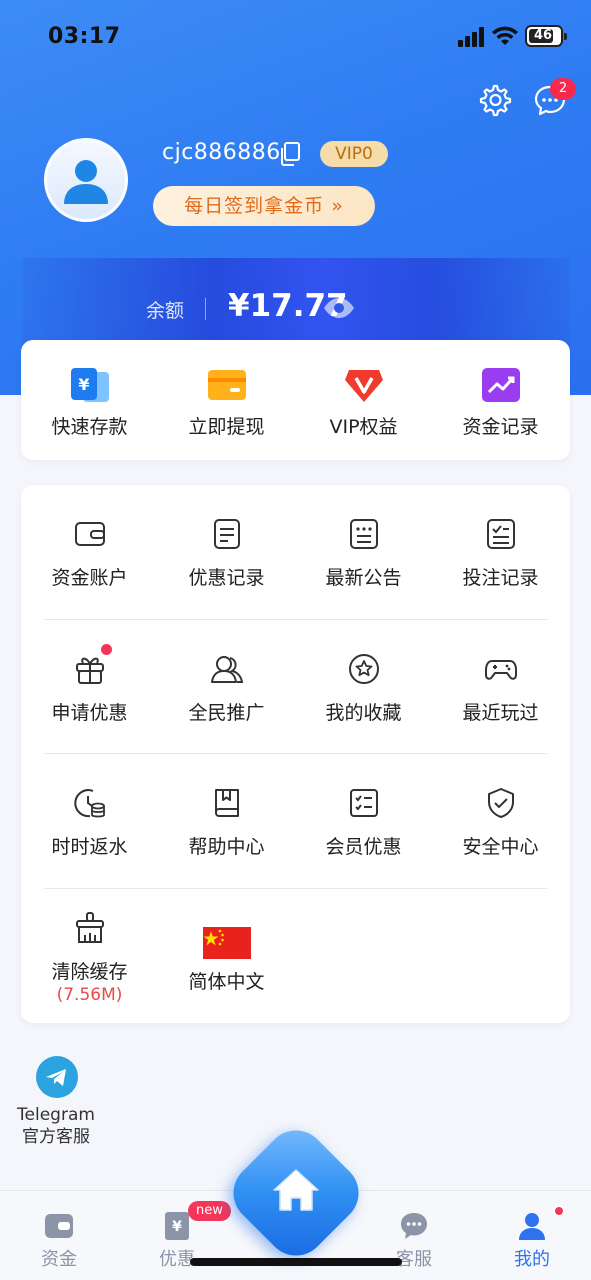 Image resolution: width=591 pixels, height=1280 pixels. I want to click on menu-apply-promo: 申请优惠, so click(89, 687).